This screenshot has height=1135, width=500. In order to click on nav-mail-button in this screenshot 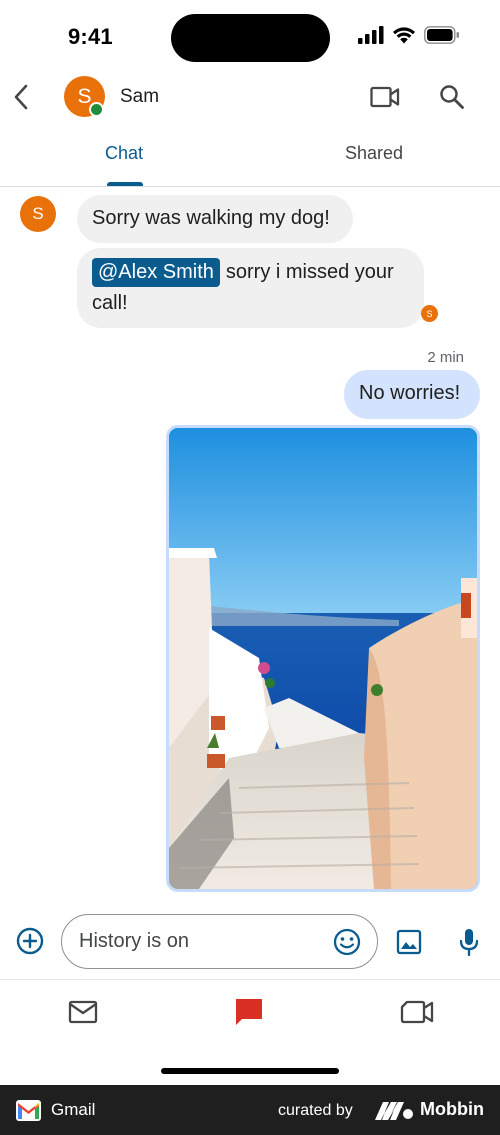, I will do `click(83, 1012)`.